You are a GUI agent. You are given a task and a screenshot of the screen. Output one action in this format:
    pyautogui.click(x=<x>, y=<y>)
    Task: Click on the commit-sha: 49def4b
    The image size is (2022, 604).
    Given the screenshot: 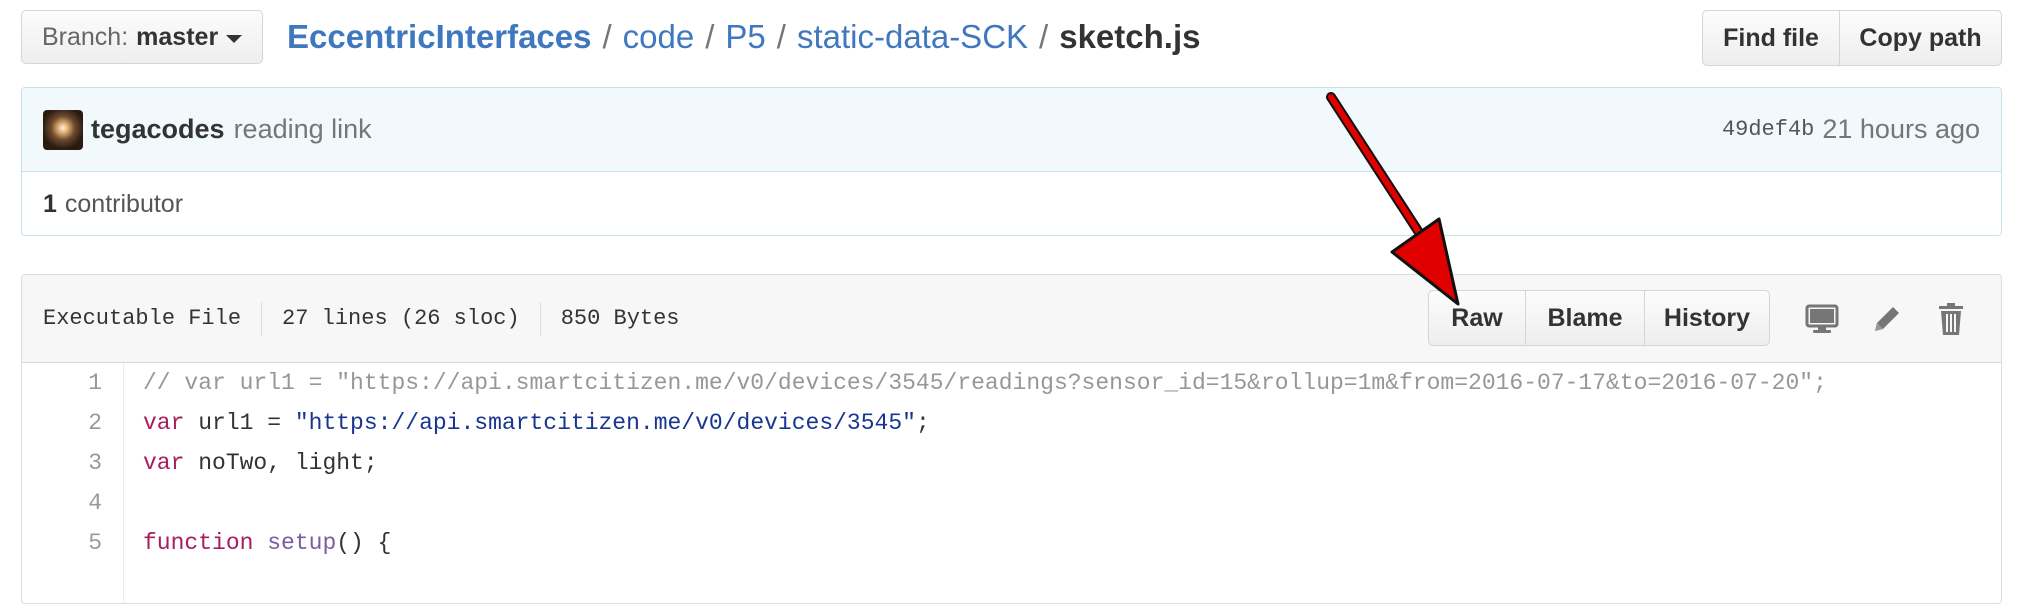 What is the action you would take?
    pyautogui.click(x=1768, y=129)
    